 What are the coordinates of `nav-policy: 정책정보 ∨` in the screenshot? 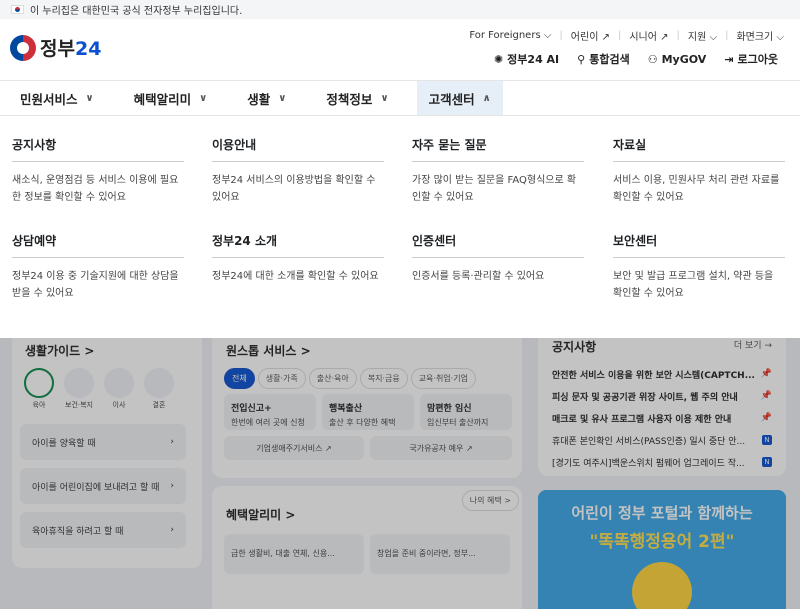 It's located at (357, 98).